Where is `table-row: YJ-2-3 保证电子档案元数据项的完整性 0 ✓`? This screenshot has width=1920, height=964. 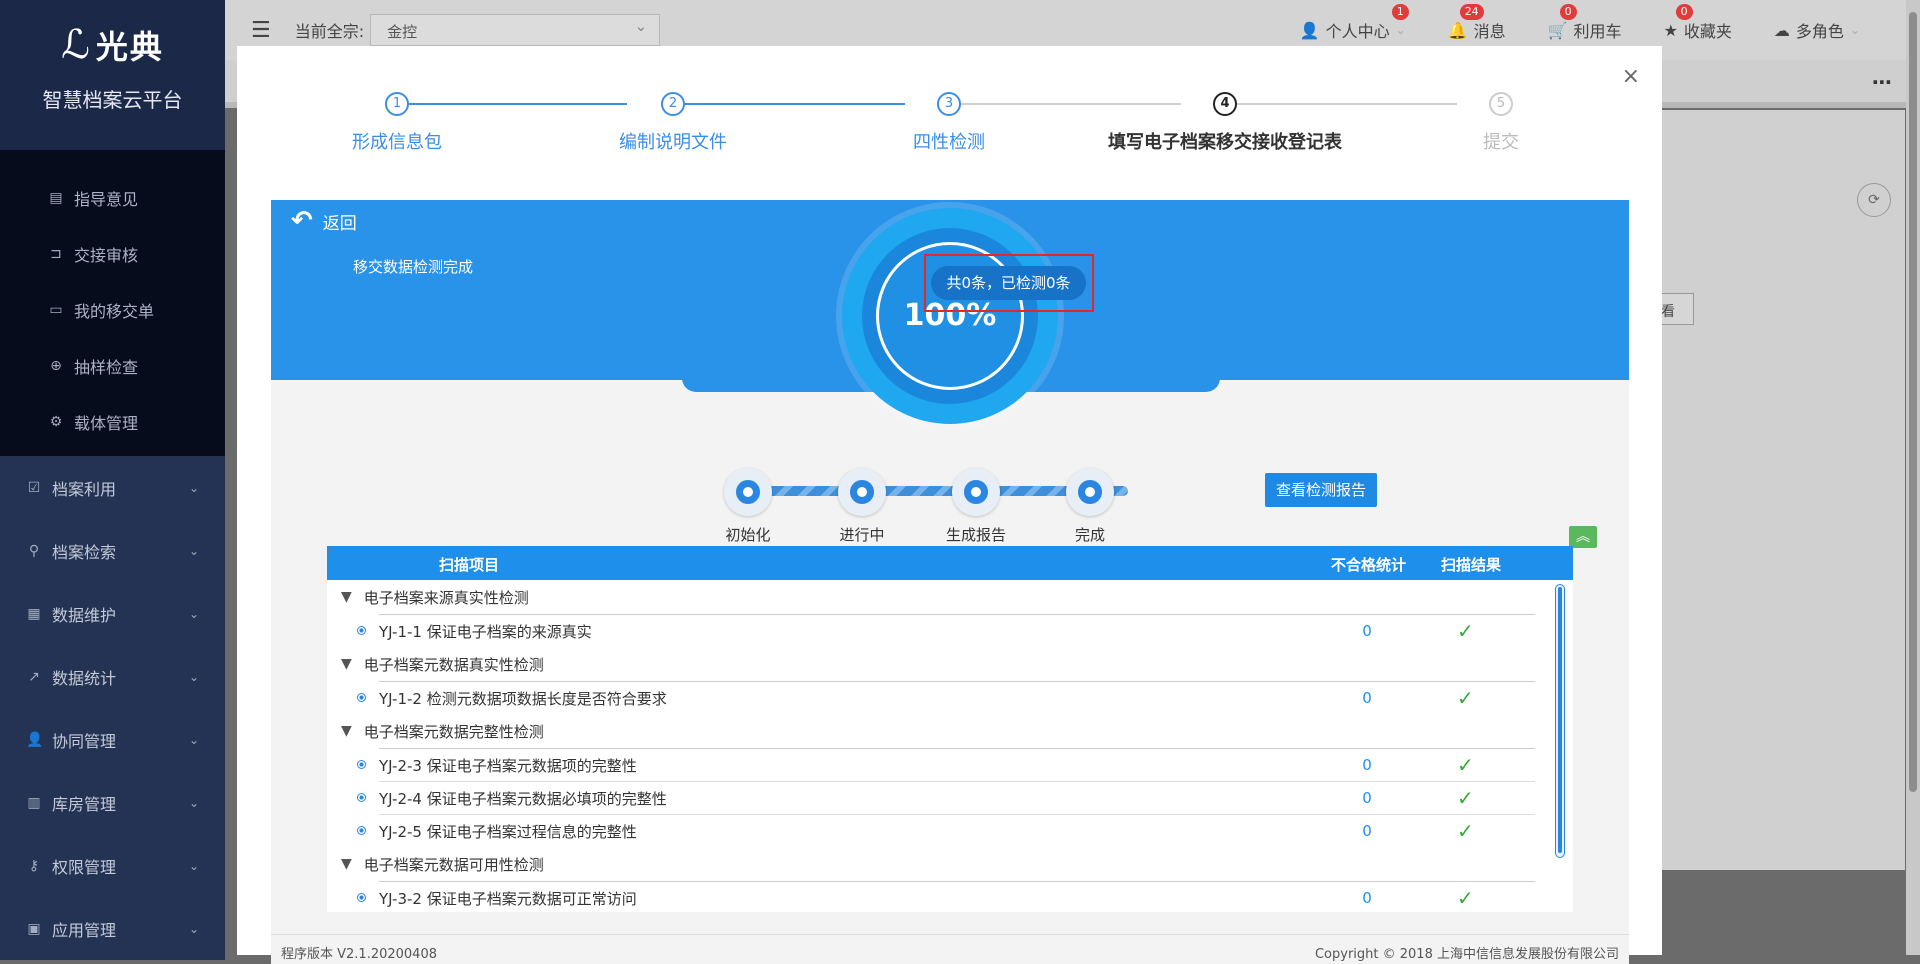 table-row: YJ-2-3 保证电子档案元数据项的完整性 0 ✓ is located at coordinates (946, 764).